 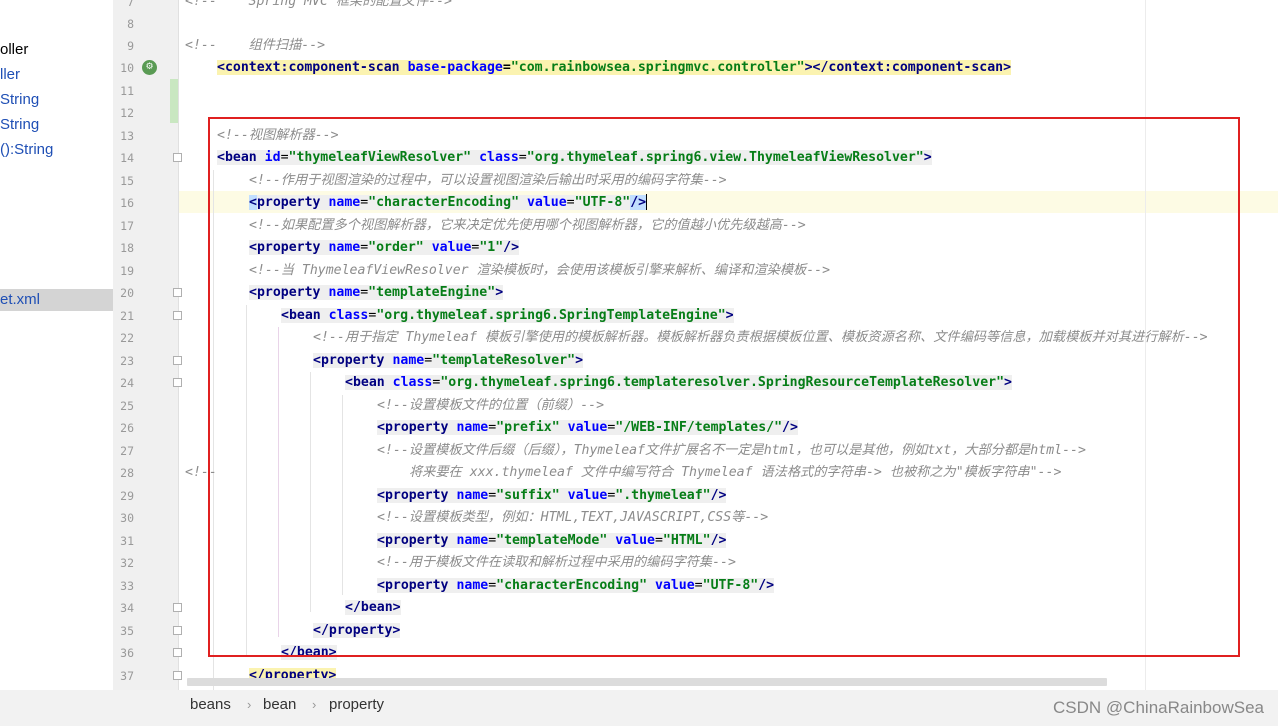 I want to click on line-number: 28, so click(x=127, y=473).